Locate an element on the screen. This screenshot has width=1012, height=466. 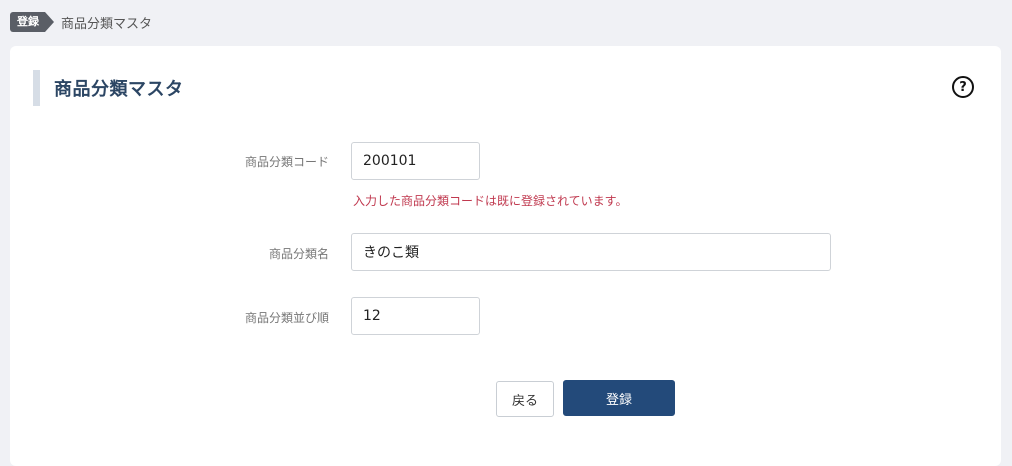
code-error-message: 入力した商品分類コードは既に登録されています。 is located at coordinates (490, 201).